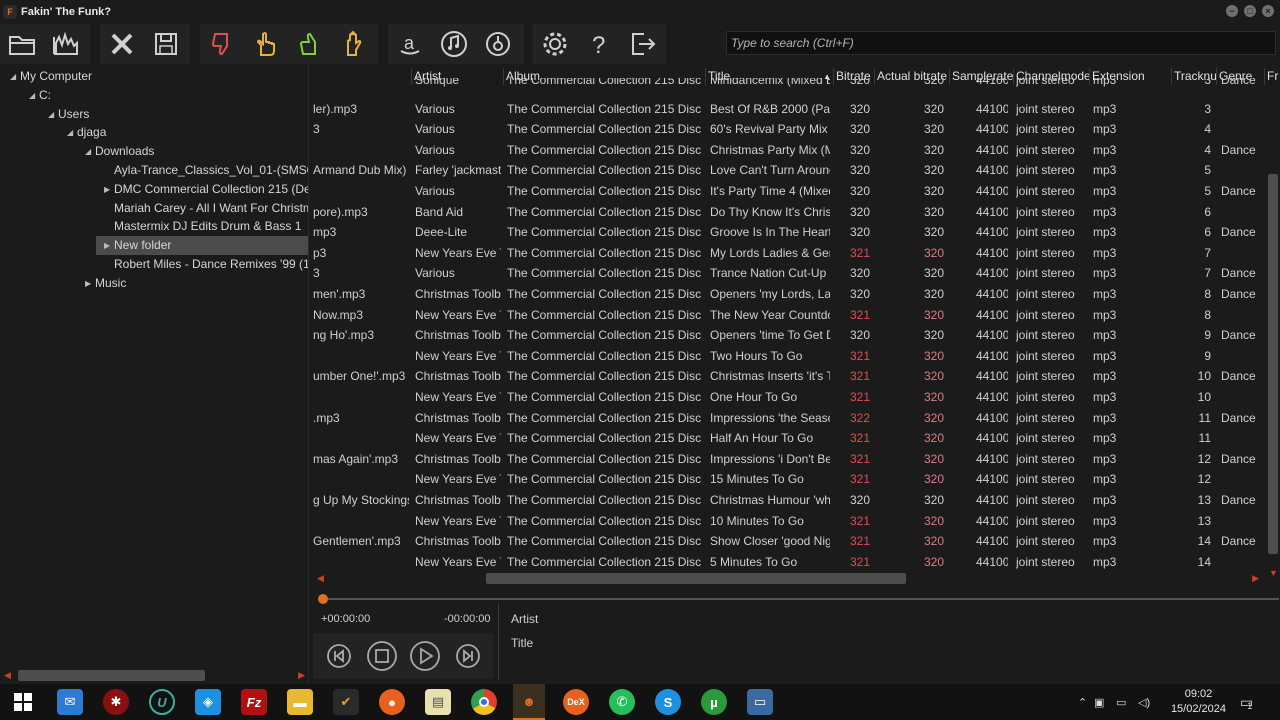 Image resolution: width=1280 pixels, height=720 pixels. What do you see at coordinates (154, 151) in the screenshot?
I see `tree-item: ◢ Downloads` at bounding box center [154, 151].